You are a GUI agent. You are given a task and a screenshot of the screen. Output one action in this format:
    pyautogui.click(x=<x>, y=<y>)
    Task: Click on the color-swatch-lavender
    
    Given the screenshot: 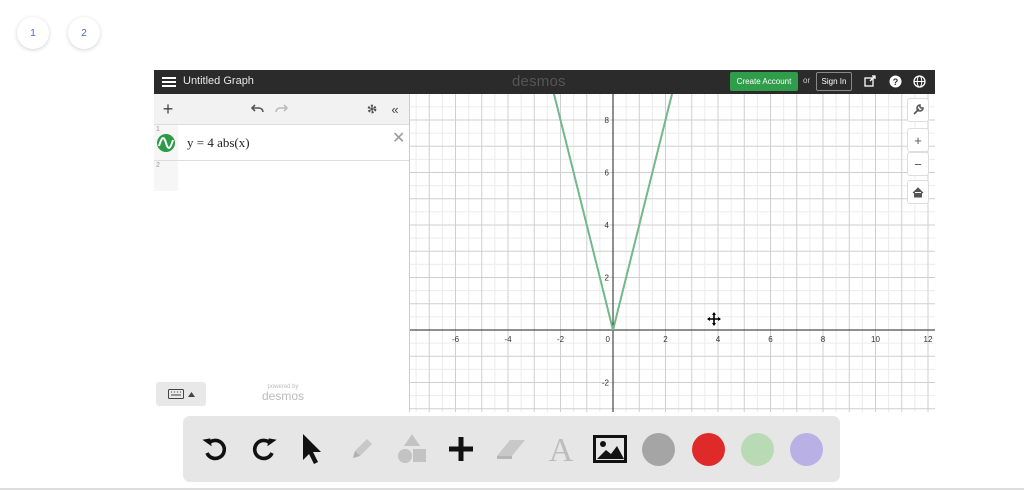 What is the action you would take?
    pyautogui.click(x=806, y=449)
    